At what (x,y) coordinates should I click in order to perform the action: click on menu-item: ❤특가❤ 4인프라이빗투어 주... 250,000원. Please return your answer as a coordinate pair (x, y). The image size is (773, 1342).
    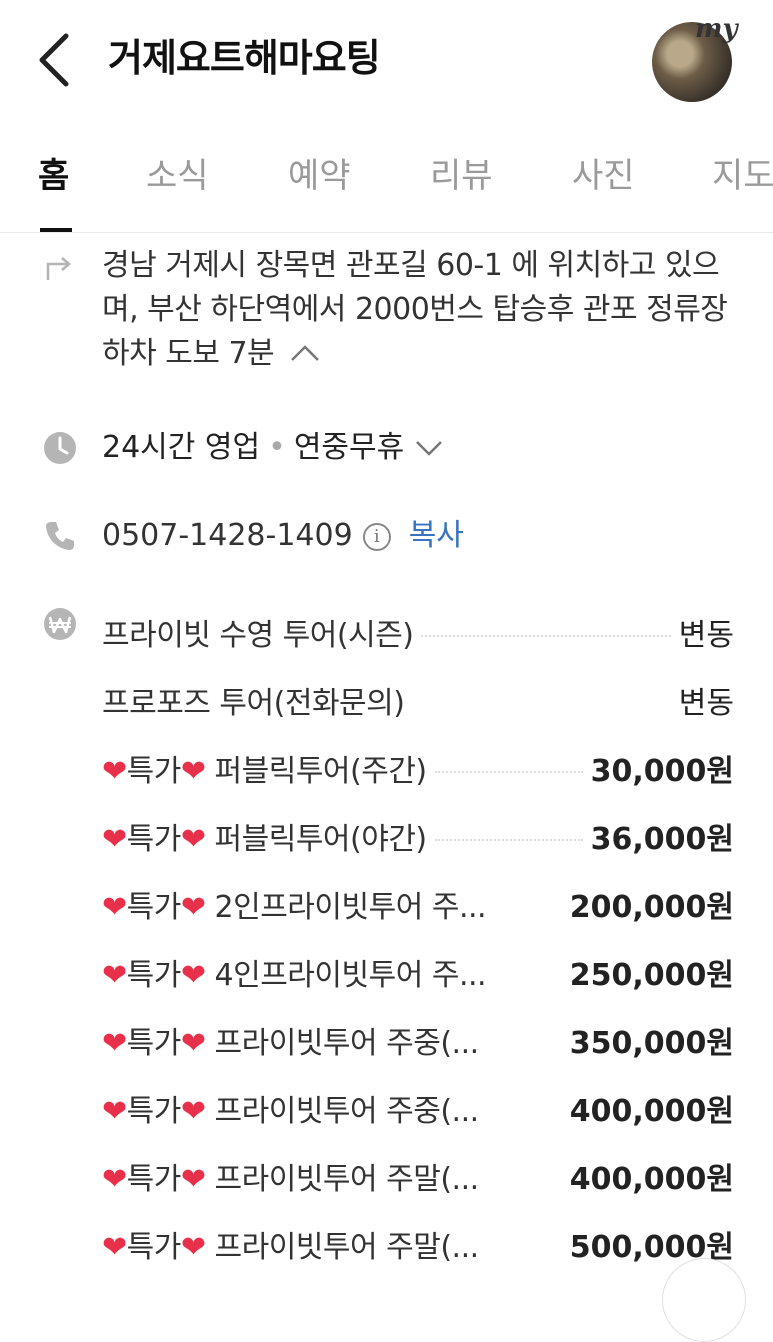
    Looking at the image, I should click on (418, 972).